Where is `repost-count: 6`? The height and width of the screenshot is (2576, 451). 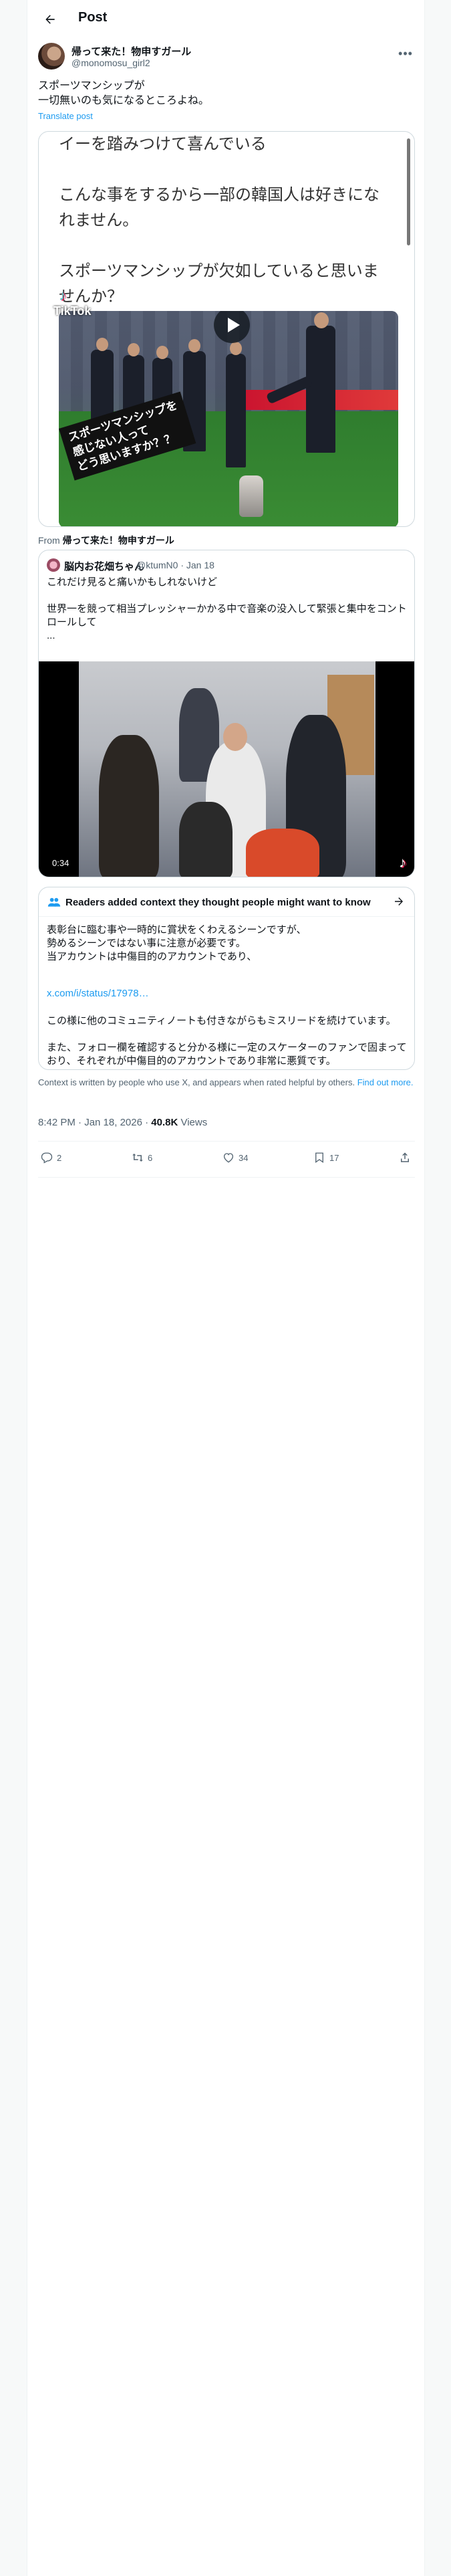
repost-count: 6 is located at coordinates (150, 1158).